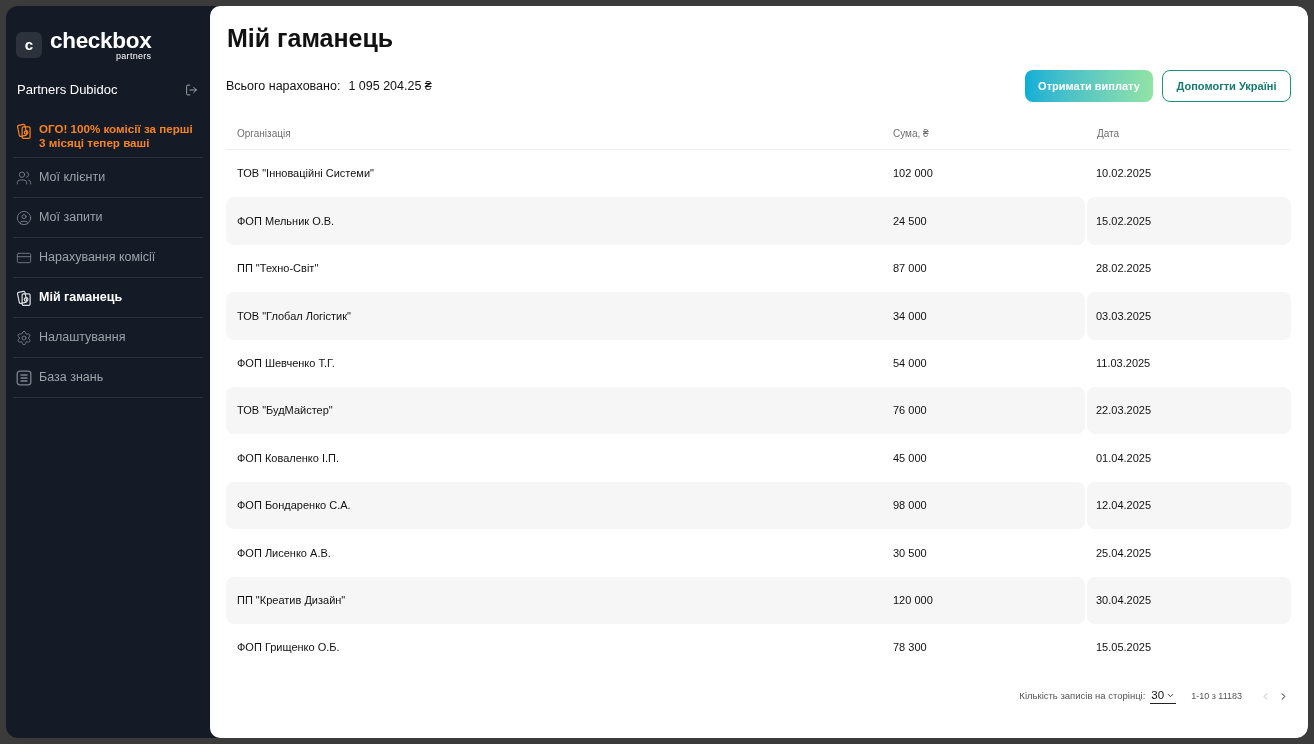  I want to click on table-cell: 03.03.2025, so click(1189, 316).